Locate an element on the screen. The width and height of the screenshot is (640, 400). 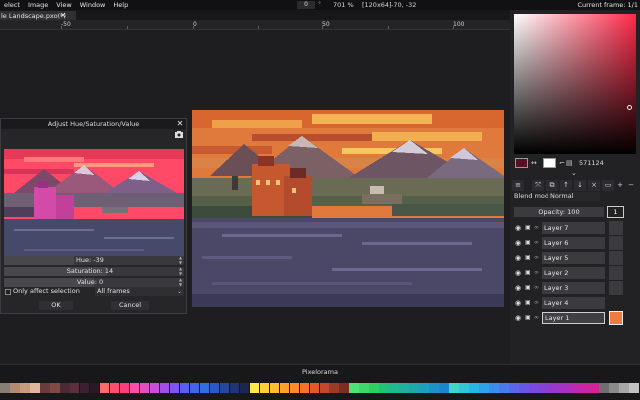
blend-mode-select: Normal is located at coordinates (574, 196).